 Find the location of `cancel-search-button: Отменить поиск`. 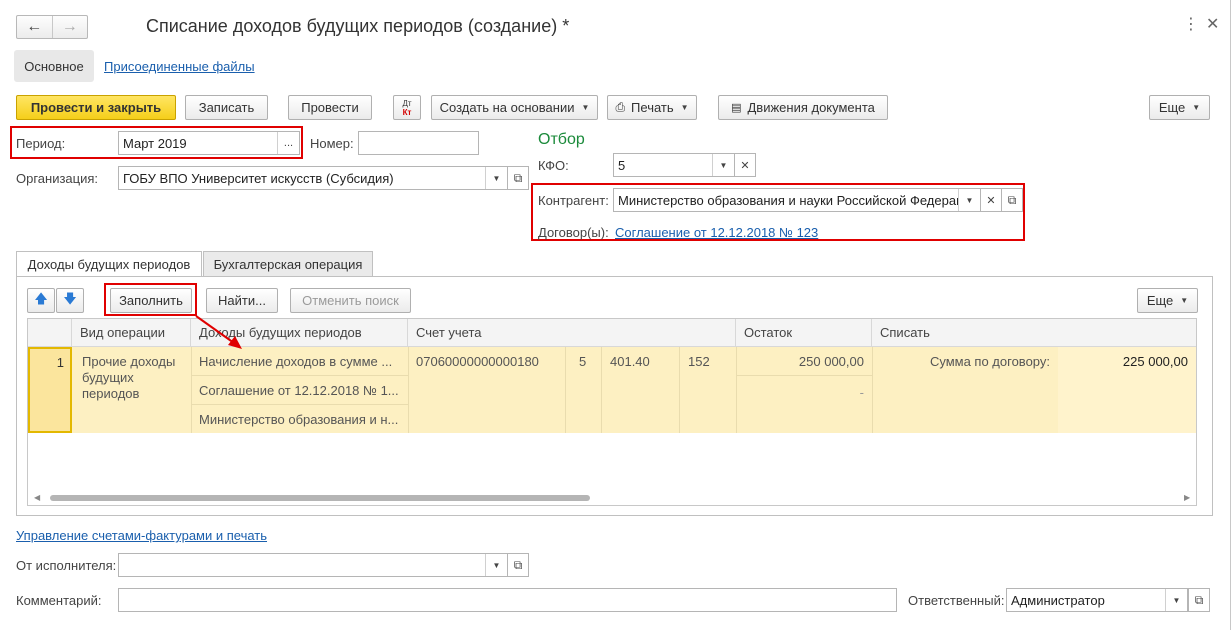

cancel-search-button: Отменить поиск is located at coordinates (350, 300).